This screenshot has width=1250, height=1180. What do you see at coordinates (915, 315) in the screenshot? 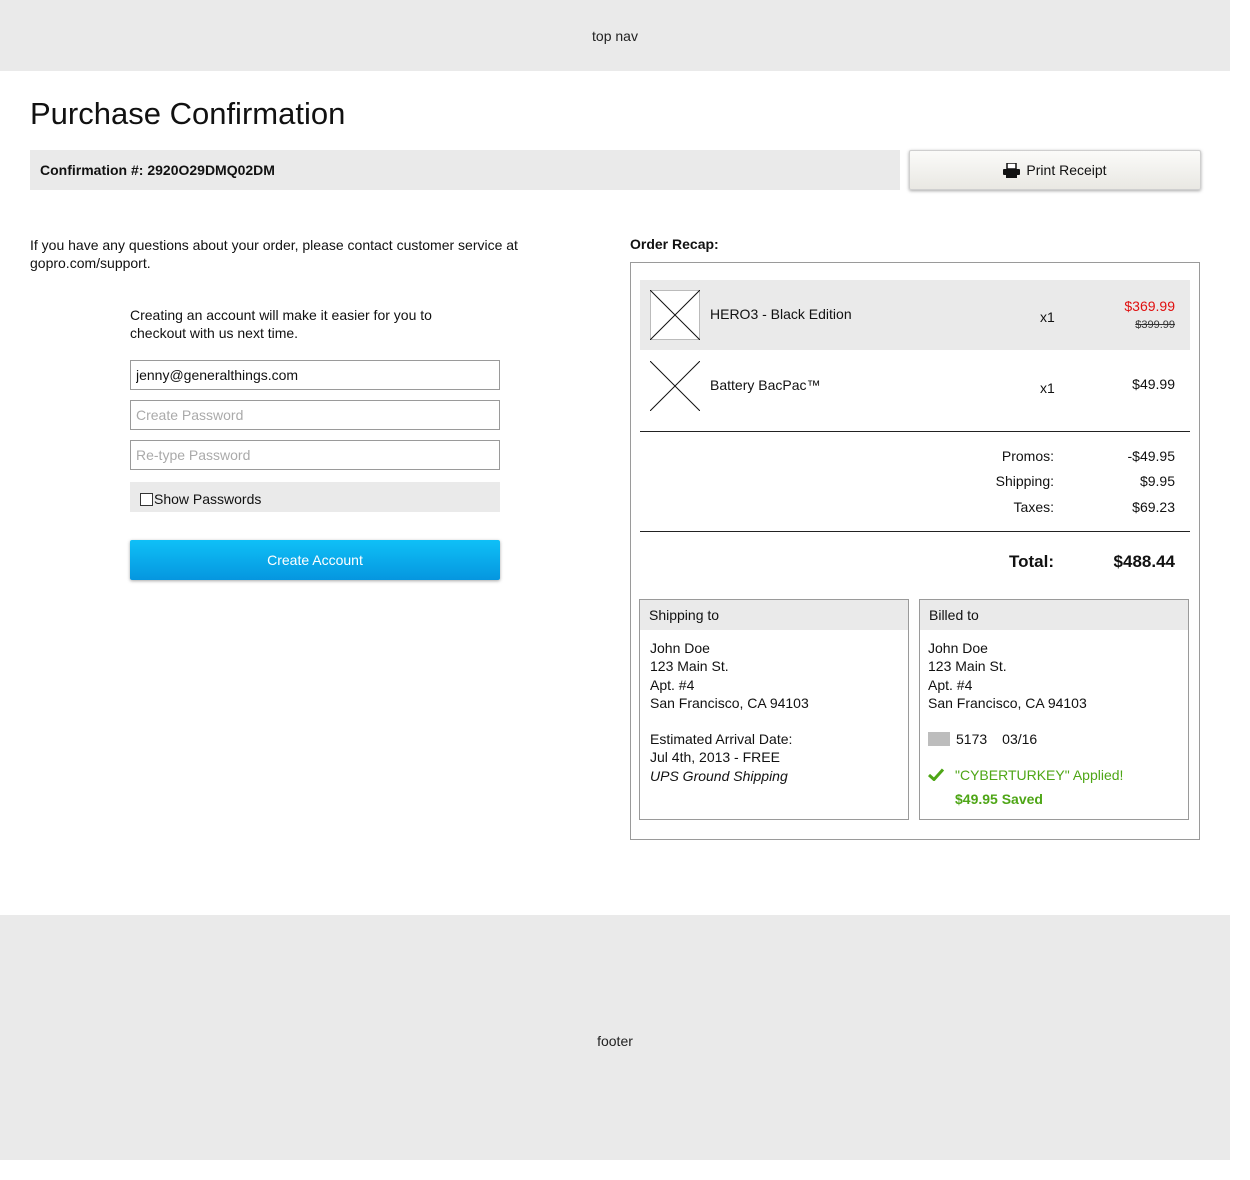
I see `order-item: HERO3 - Black Edition x1 $369.99 $399.99` at bounding box center [915, 315].